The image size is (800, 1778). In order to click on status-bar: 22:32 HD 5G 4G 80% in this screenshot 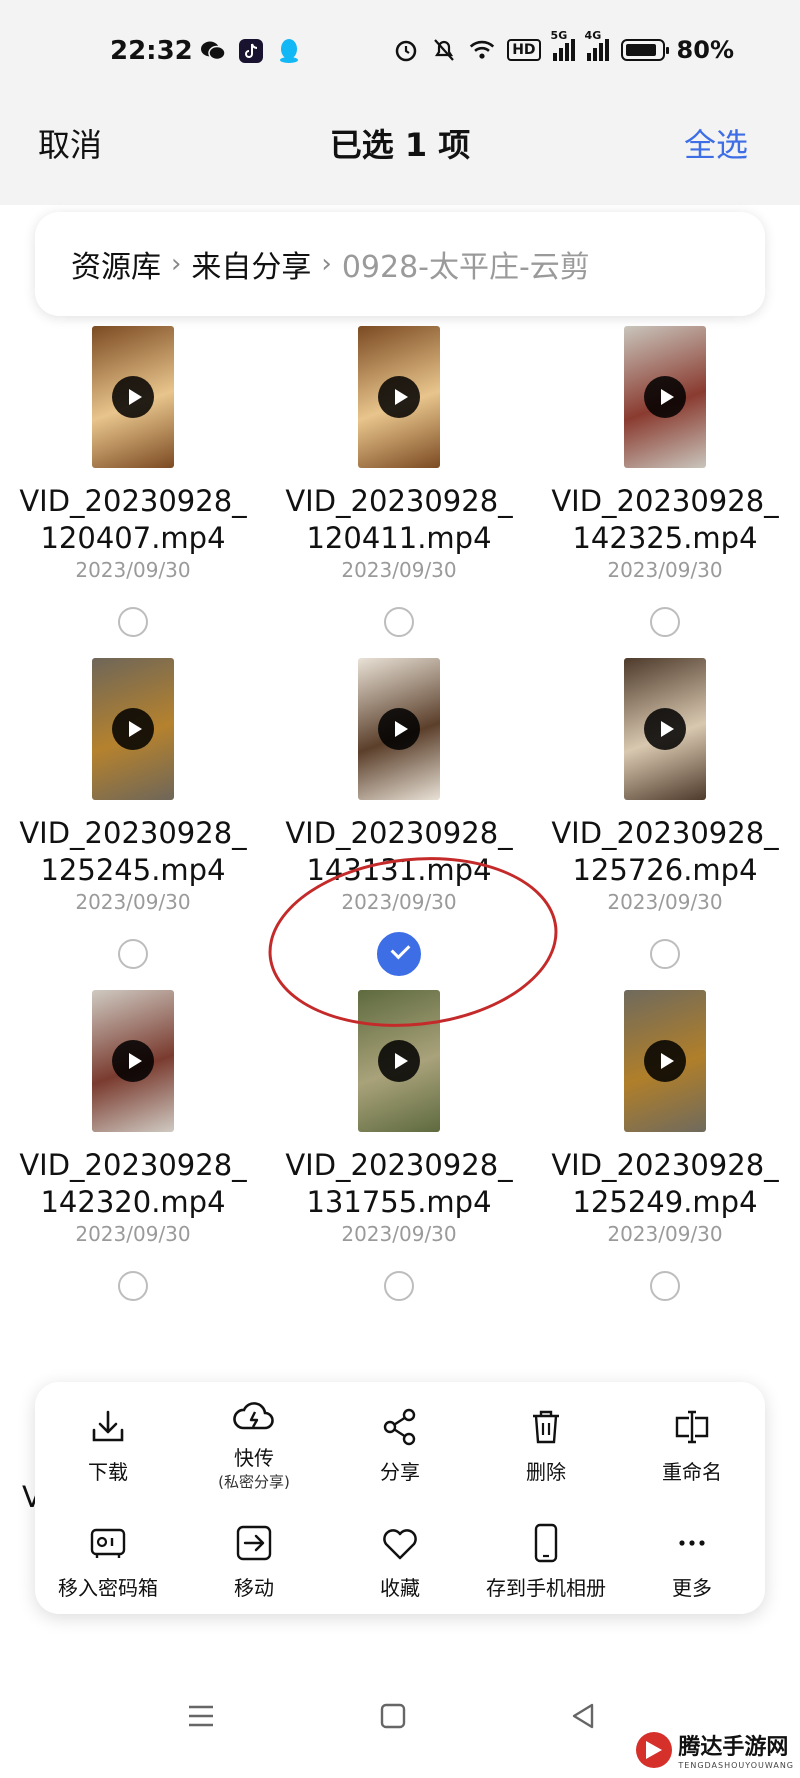, I will do `click(400, 50)`.